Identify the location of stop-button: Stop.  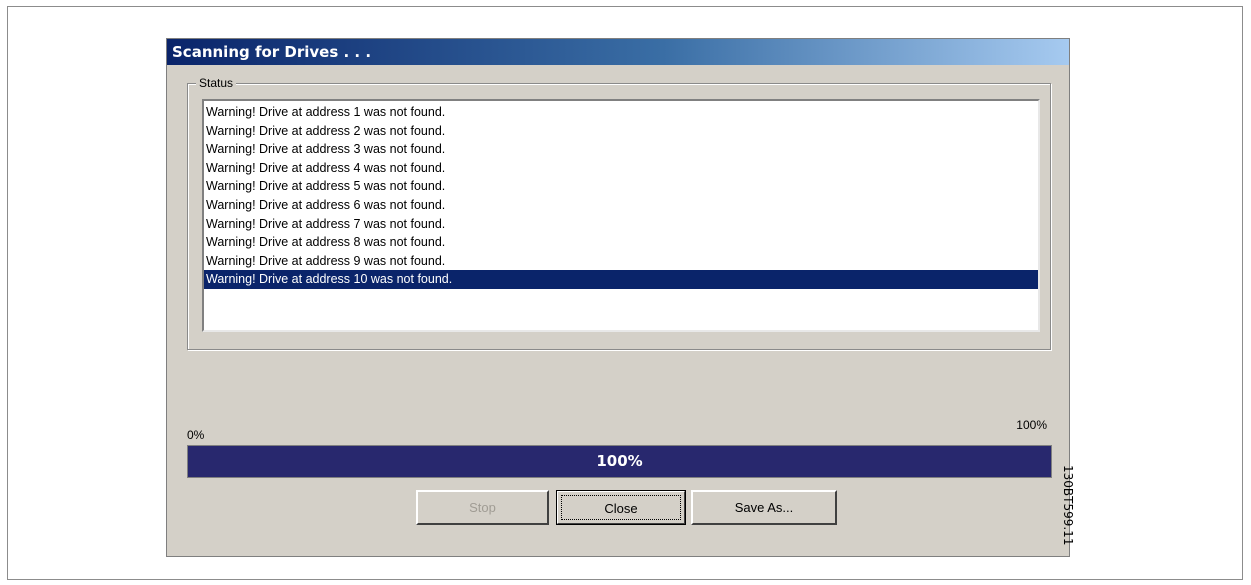
(482, 507).